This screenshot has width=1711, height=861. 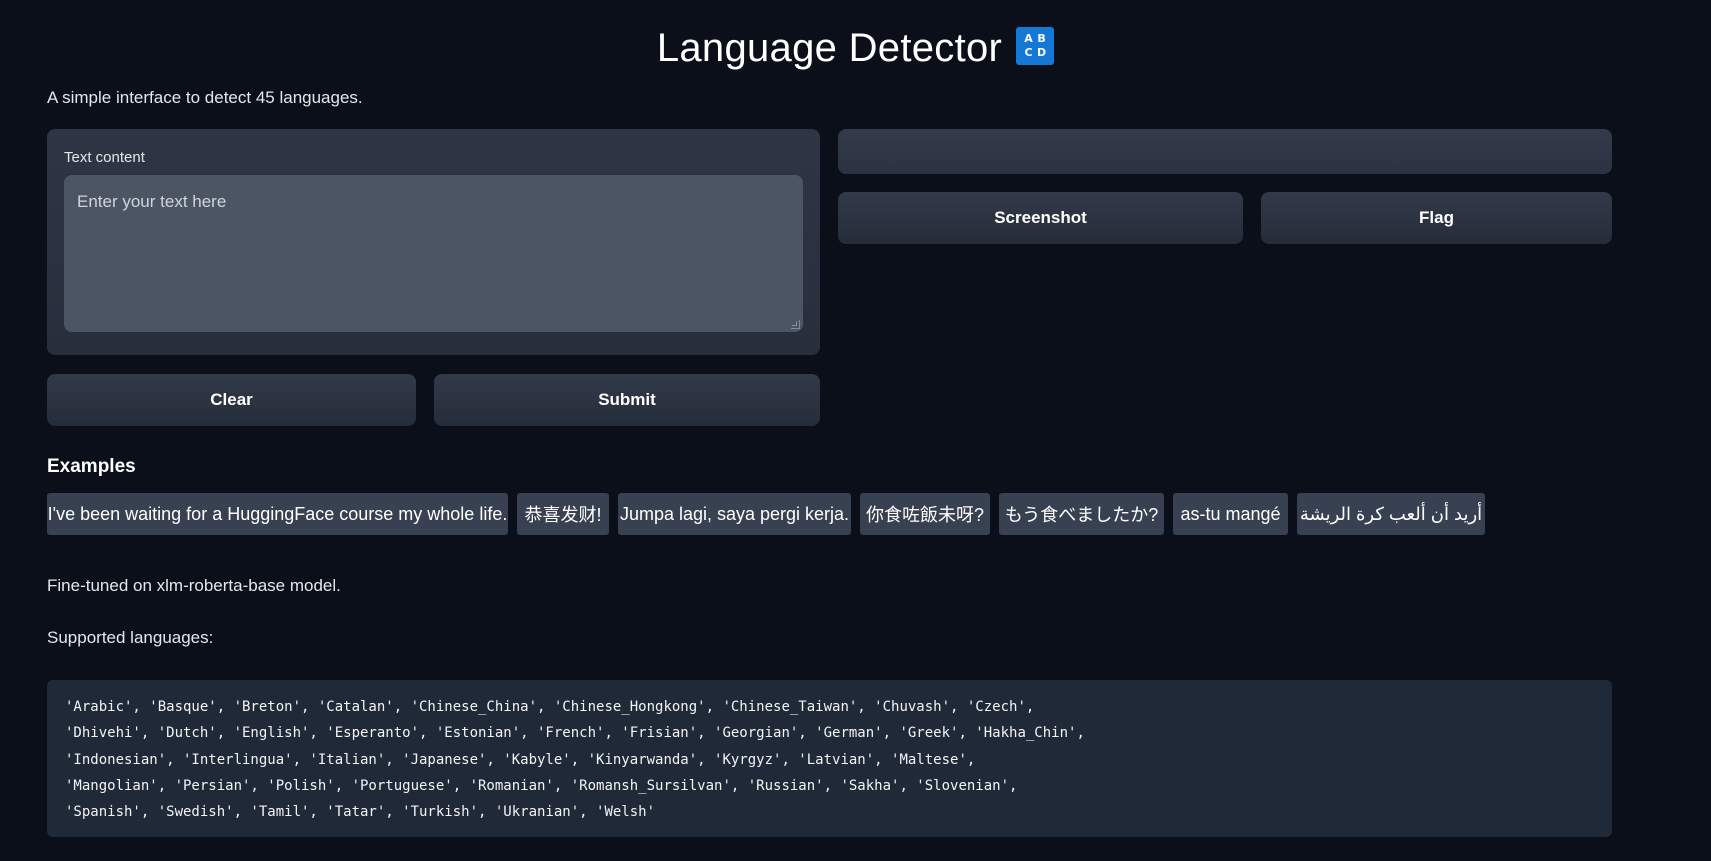 What do you see at coordinates (1436, 218) in the screenshot?
I see `flag-button: Flag` at bounding box center [1436, 218].